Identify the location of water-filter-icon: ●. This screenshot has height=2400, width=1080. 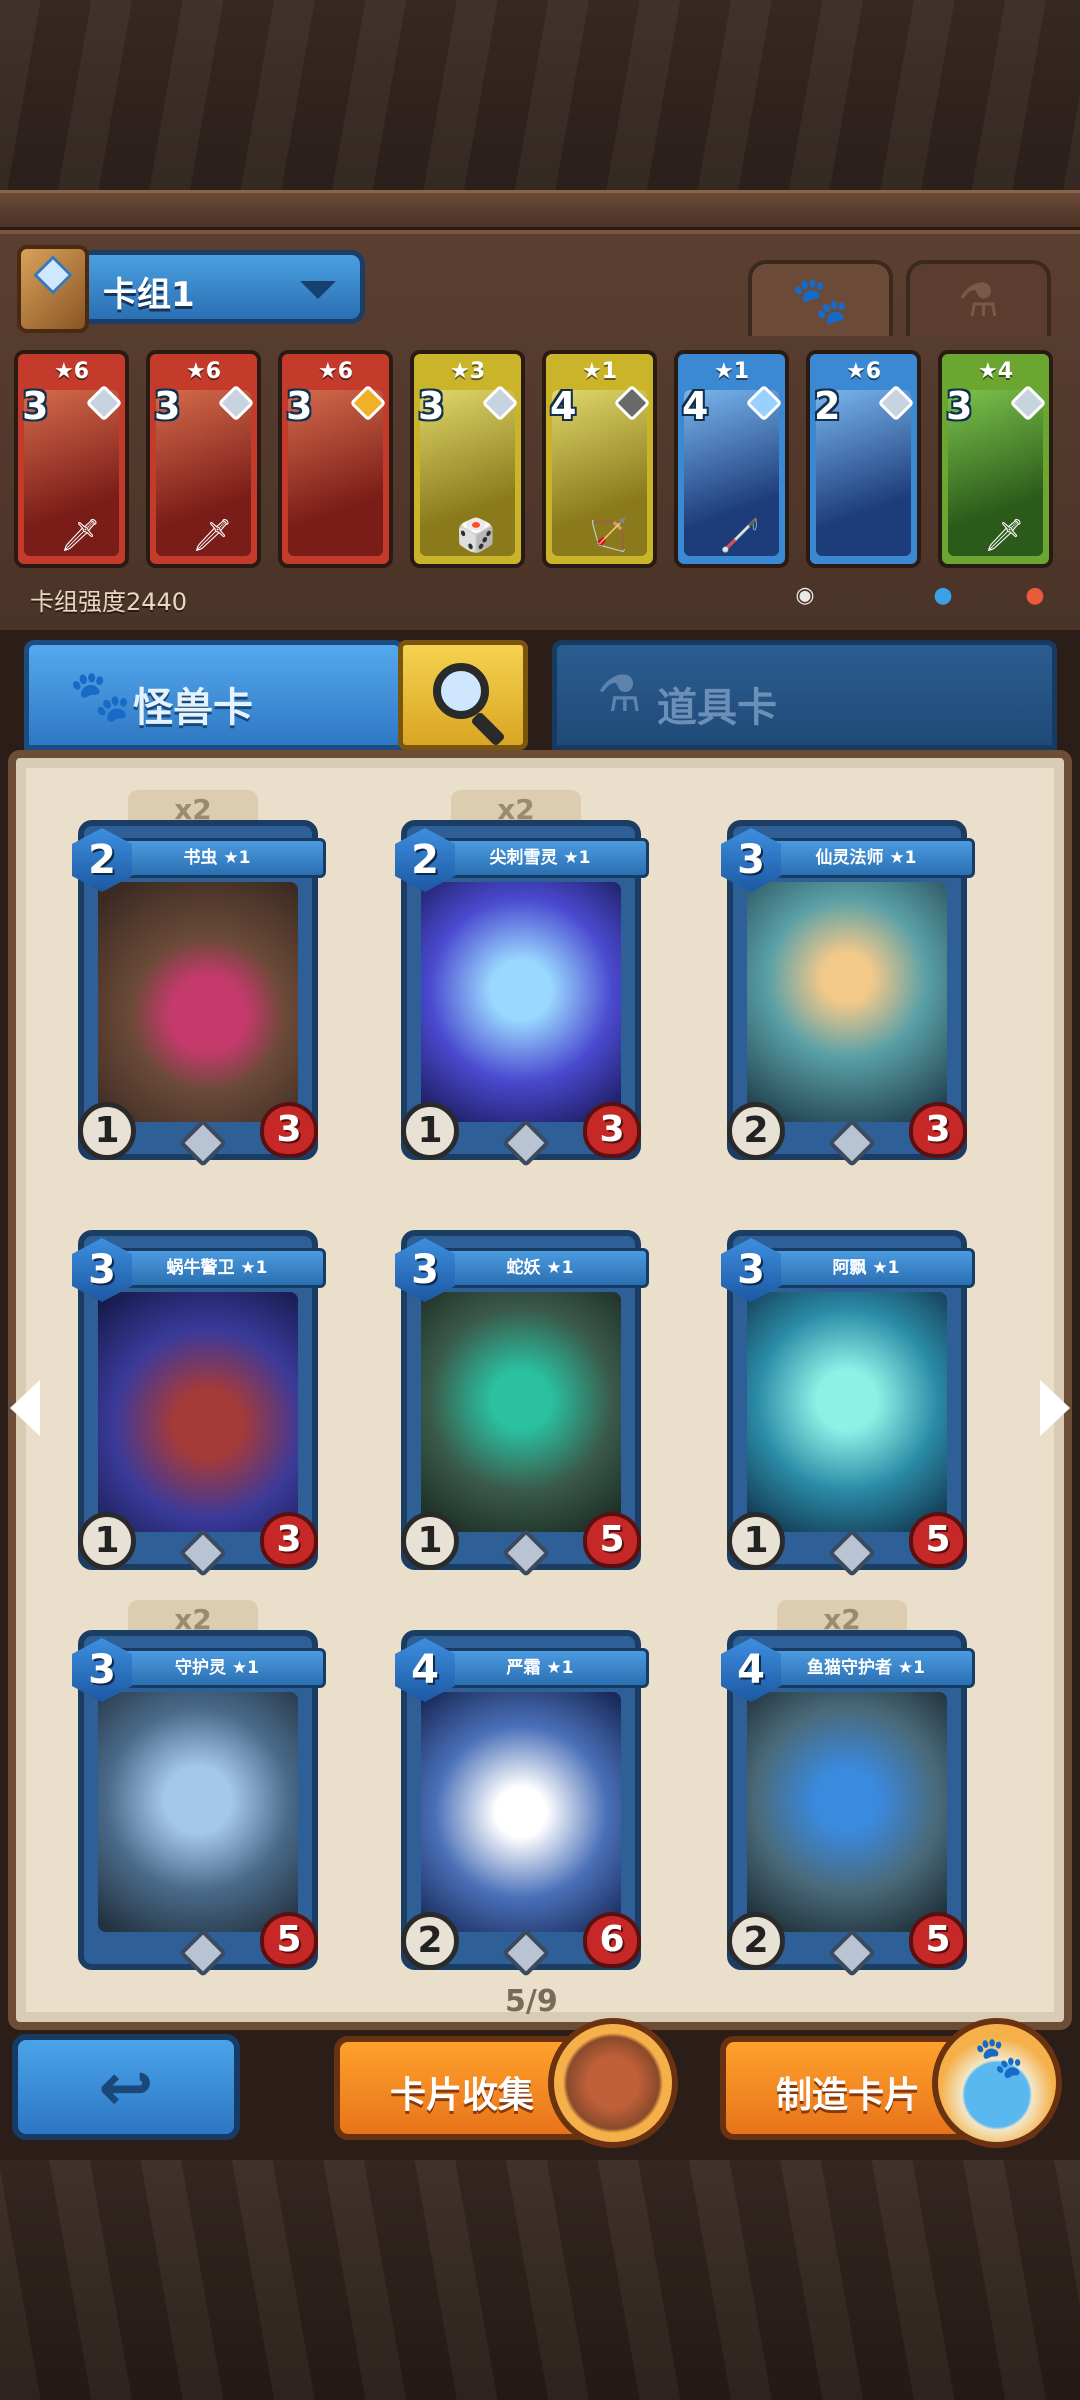
(943, 595).